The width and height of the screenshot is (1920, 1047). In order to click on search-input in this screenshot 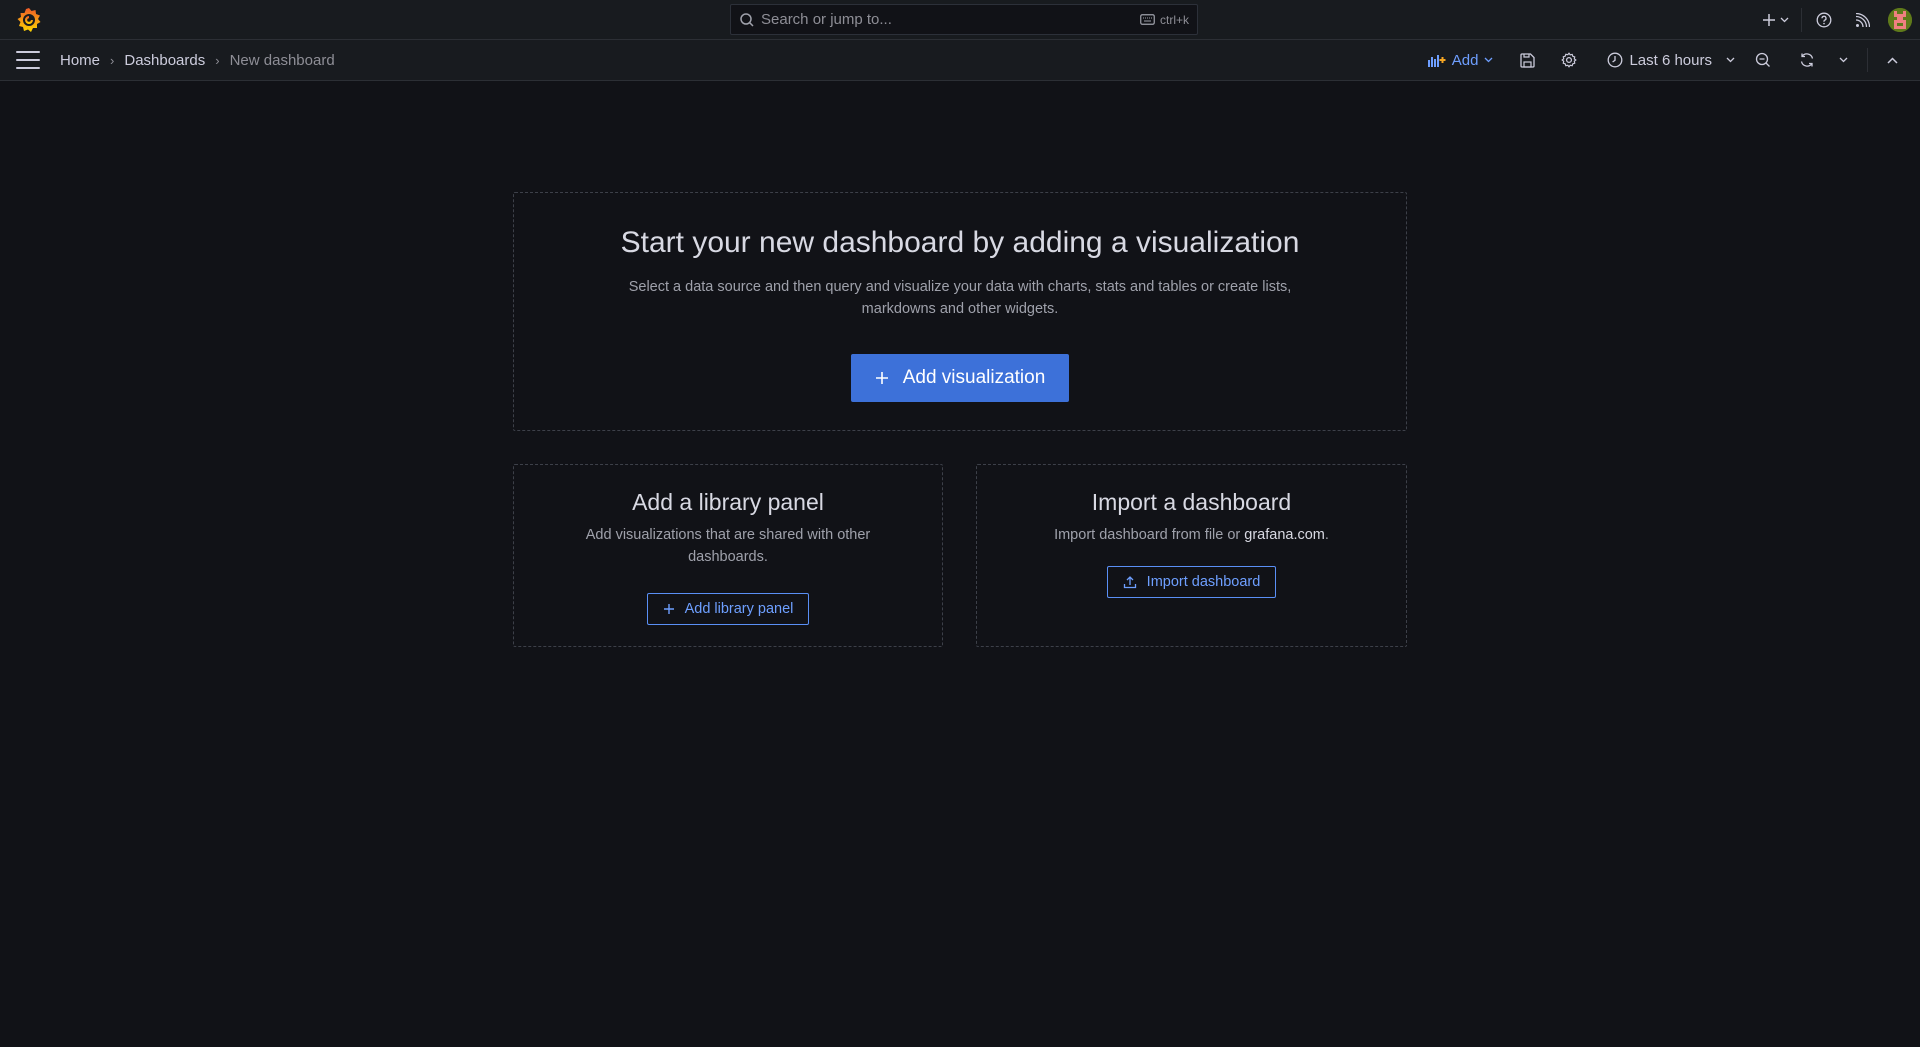, I will do `click(950, 19)`.